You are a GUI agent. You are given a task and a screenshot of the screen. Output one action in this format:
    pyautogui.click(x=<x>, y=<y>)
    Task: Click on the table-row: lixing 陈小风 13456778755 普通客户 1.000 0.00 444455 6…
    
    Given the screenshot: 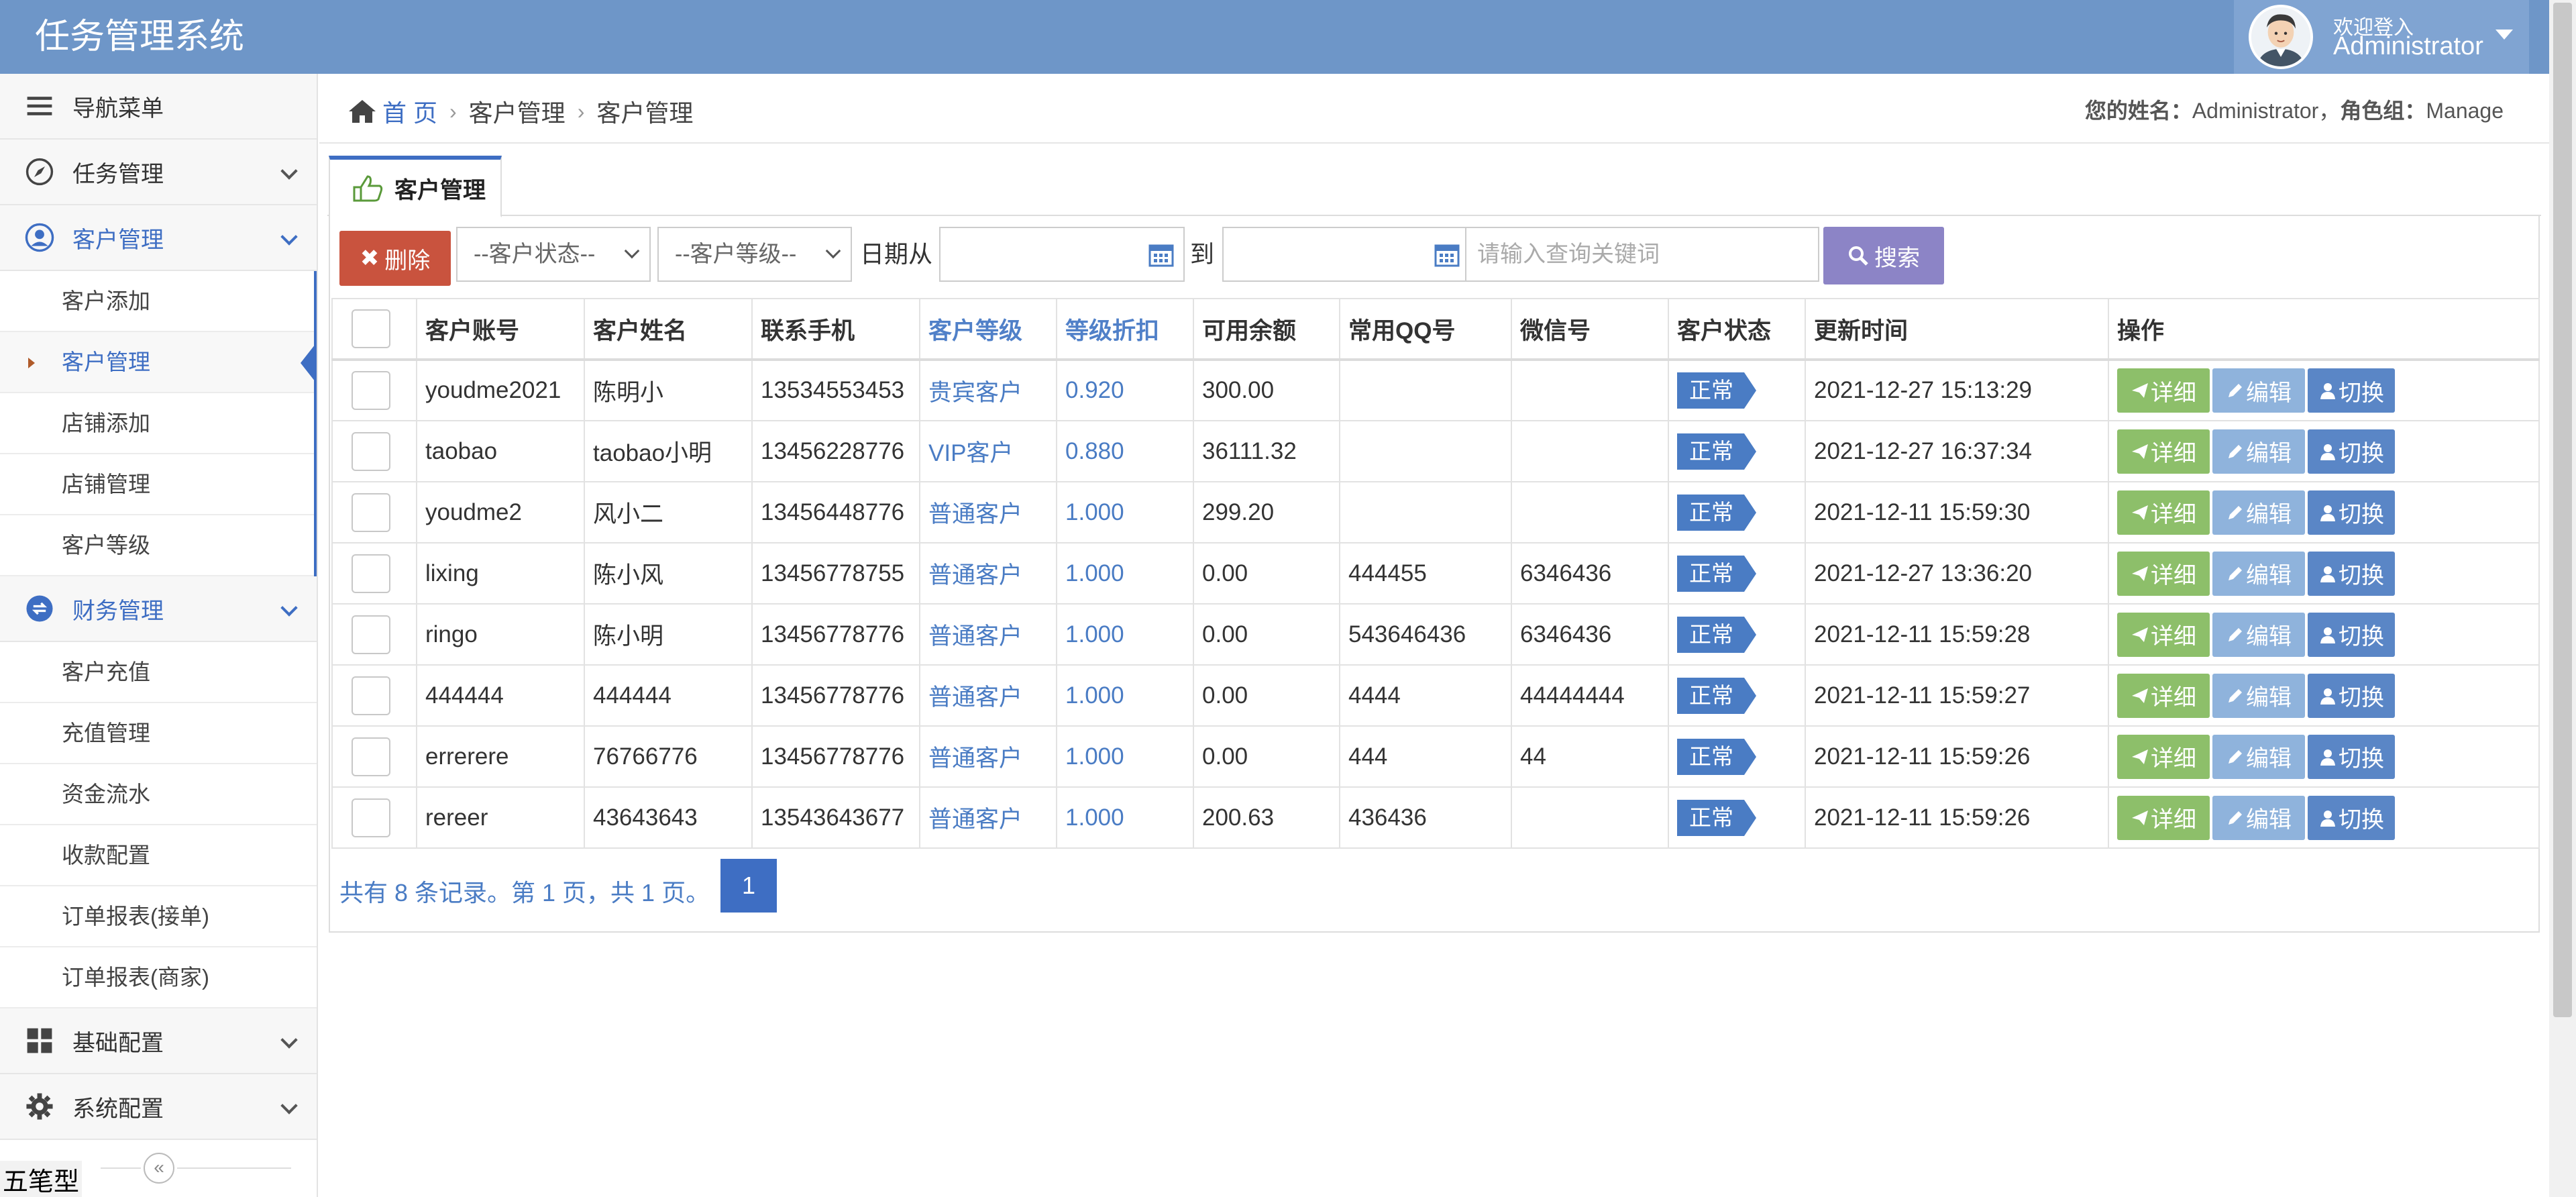 What is the action you would take?
    pyautogui.click(x=1435, y=573)
    